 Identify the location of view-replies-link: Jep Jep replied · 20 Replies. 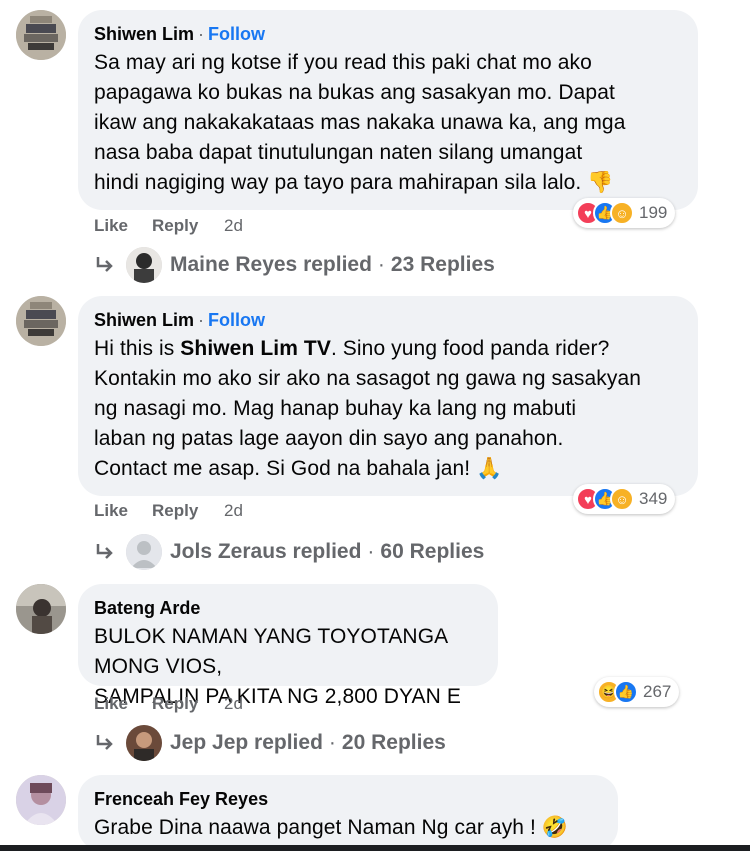
(270, 743).